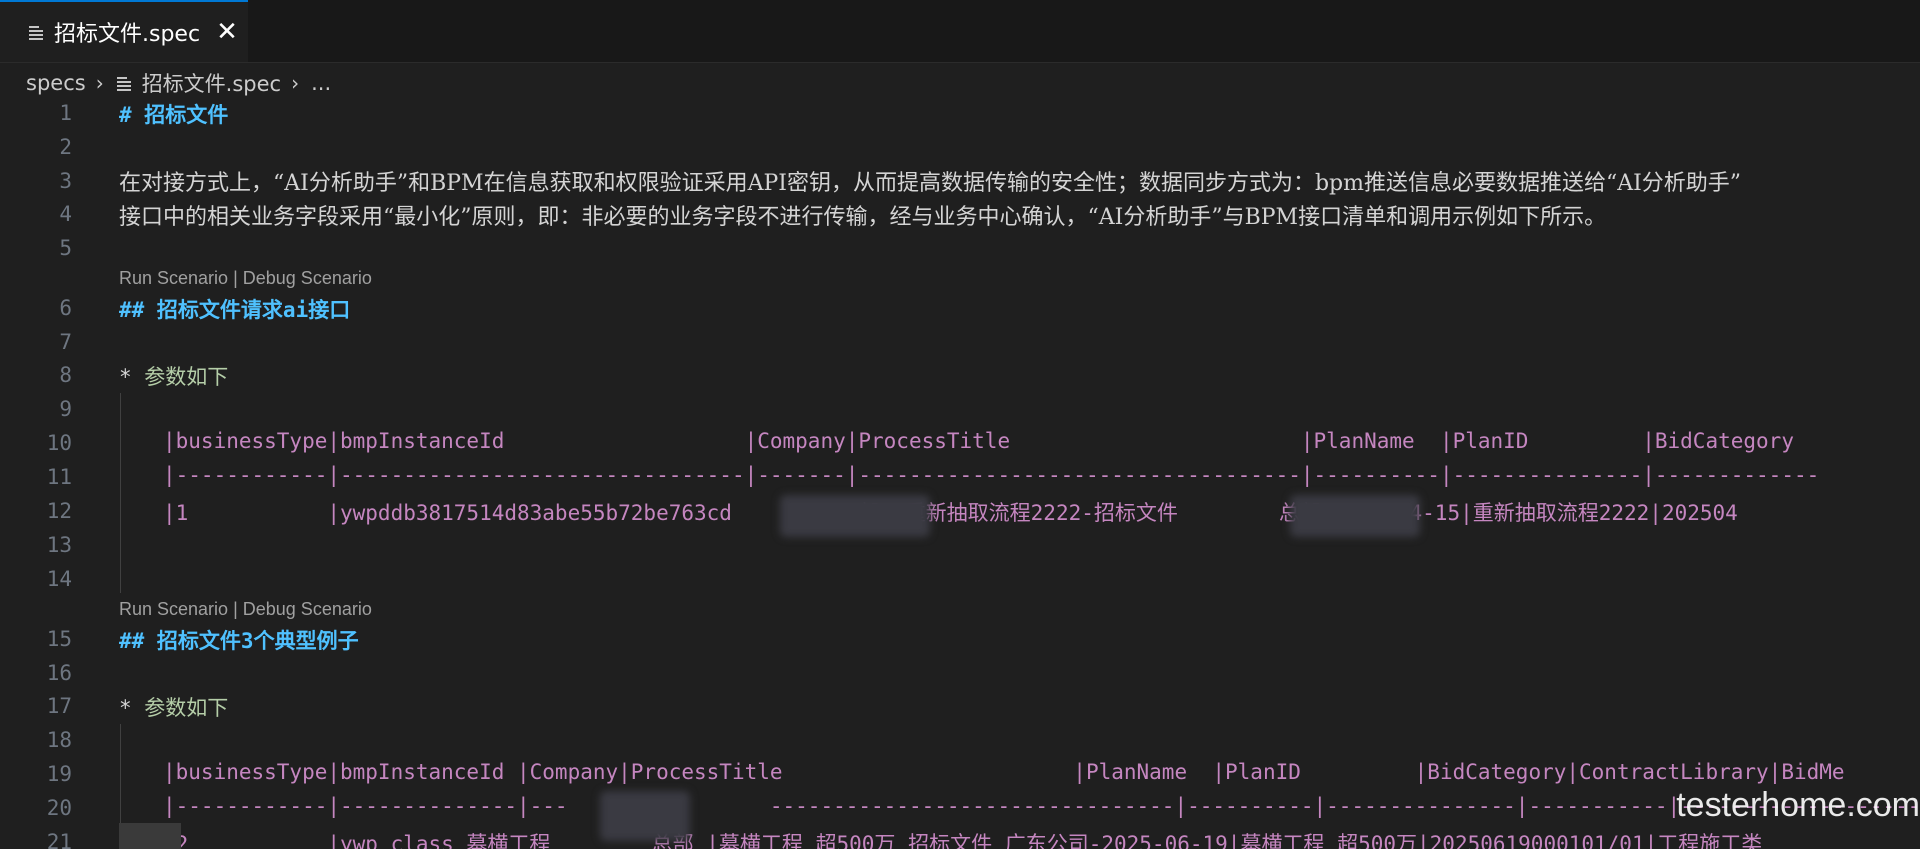 The height and width of the screenshot is (849, 1920). What do you see at coordinates (59, 639) in the screenshot?
I see `line-number: 15` at bounding box center [59, 639].